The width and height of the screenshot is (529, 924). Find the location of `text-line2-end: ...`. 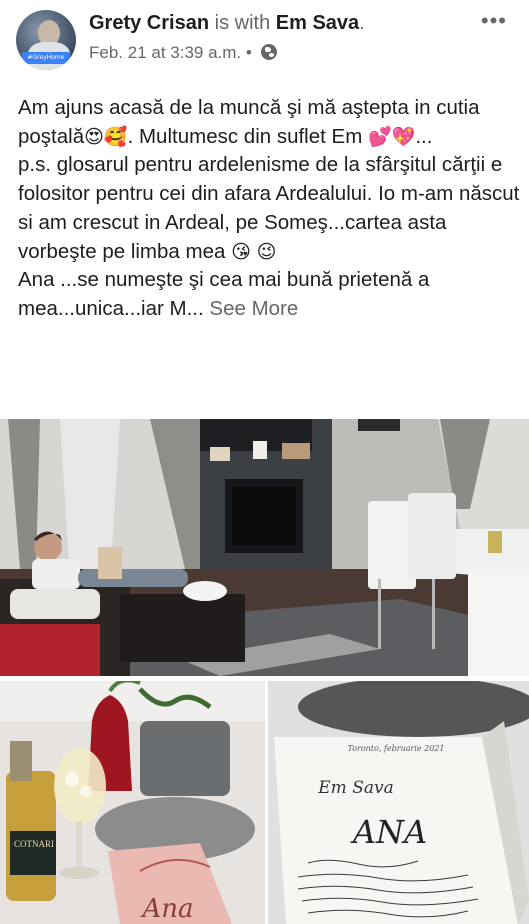

text-line2-end: ... is located at coordinates (424, 136).